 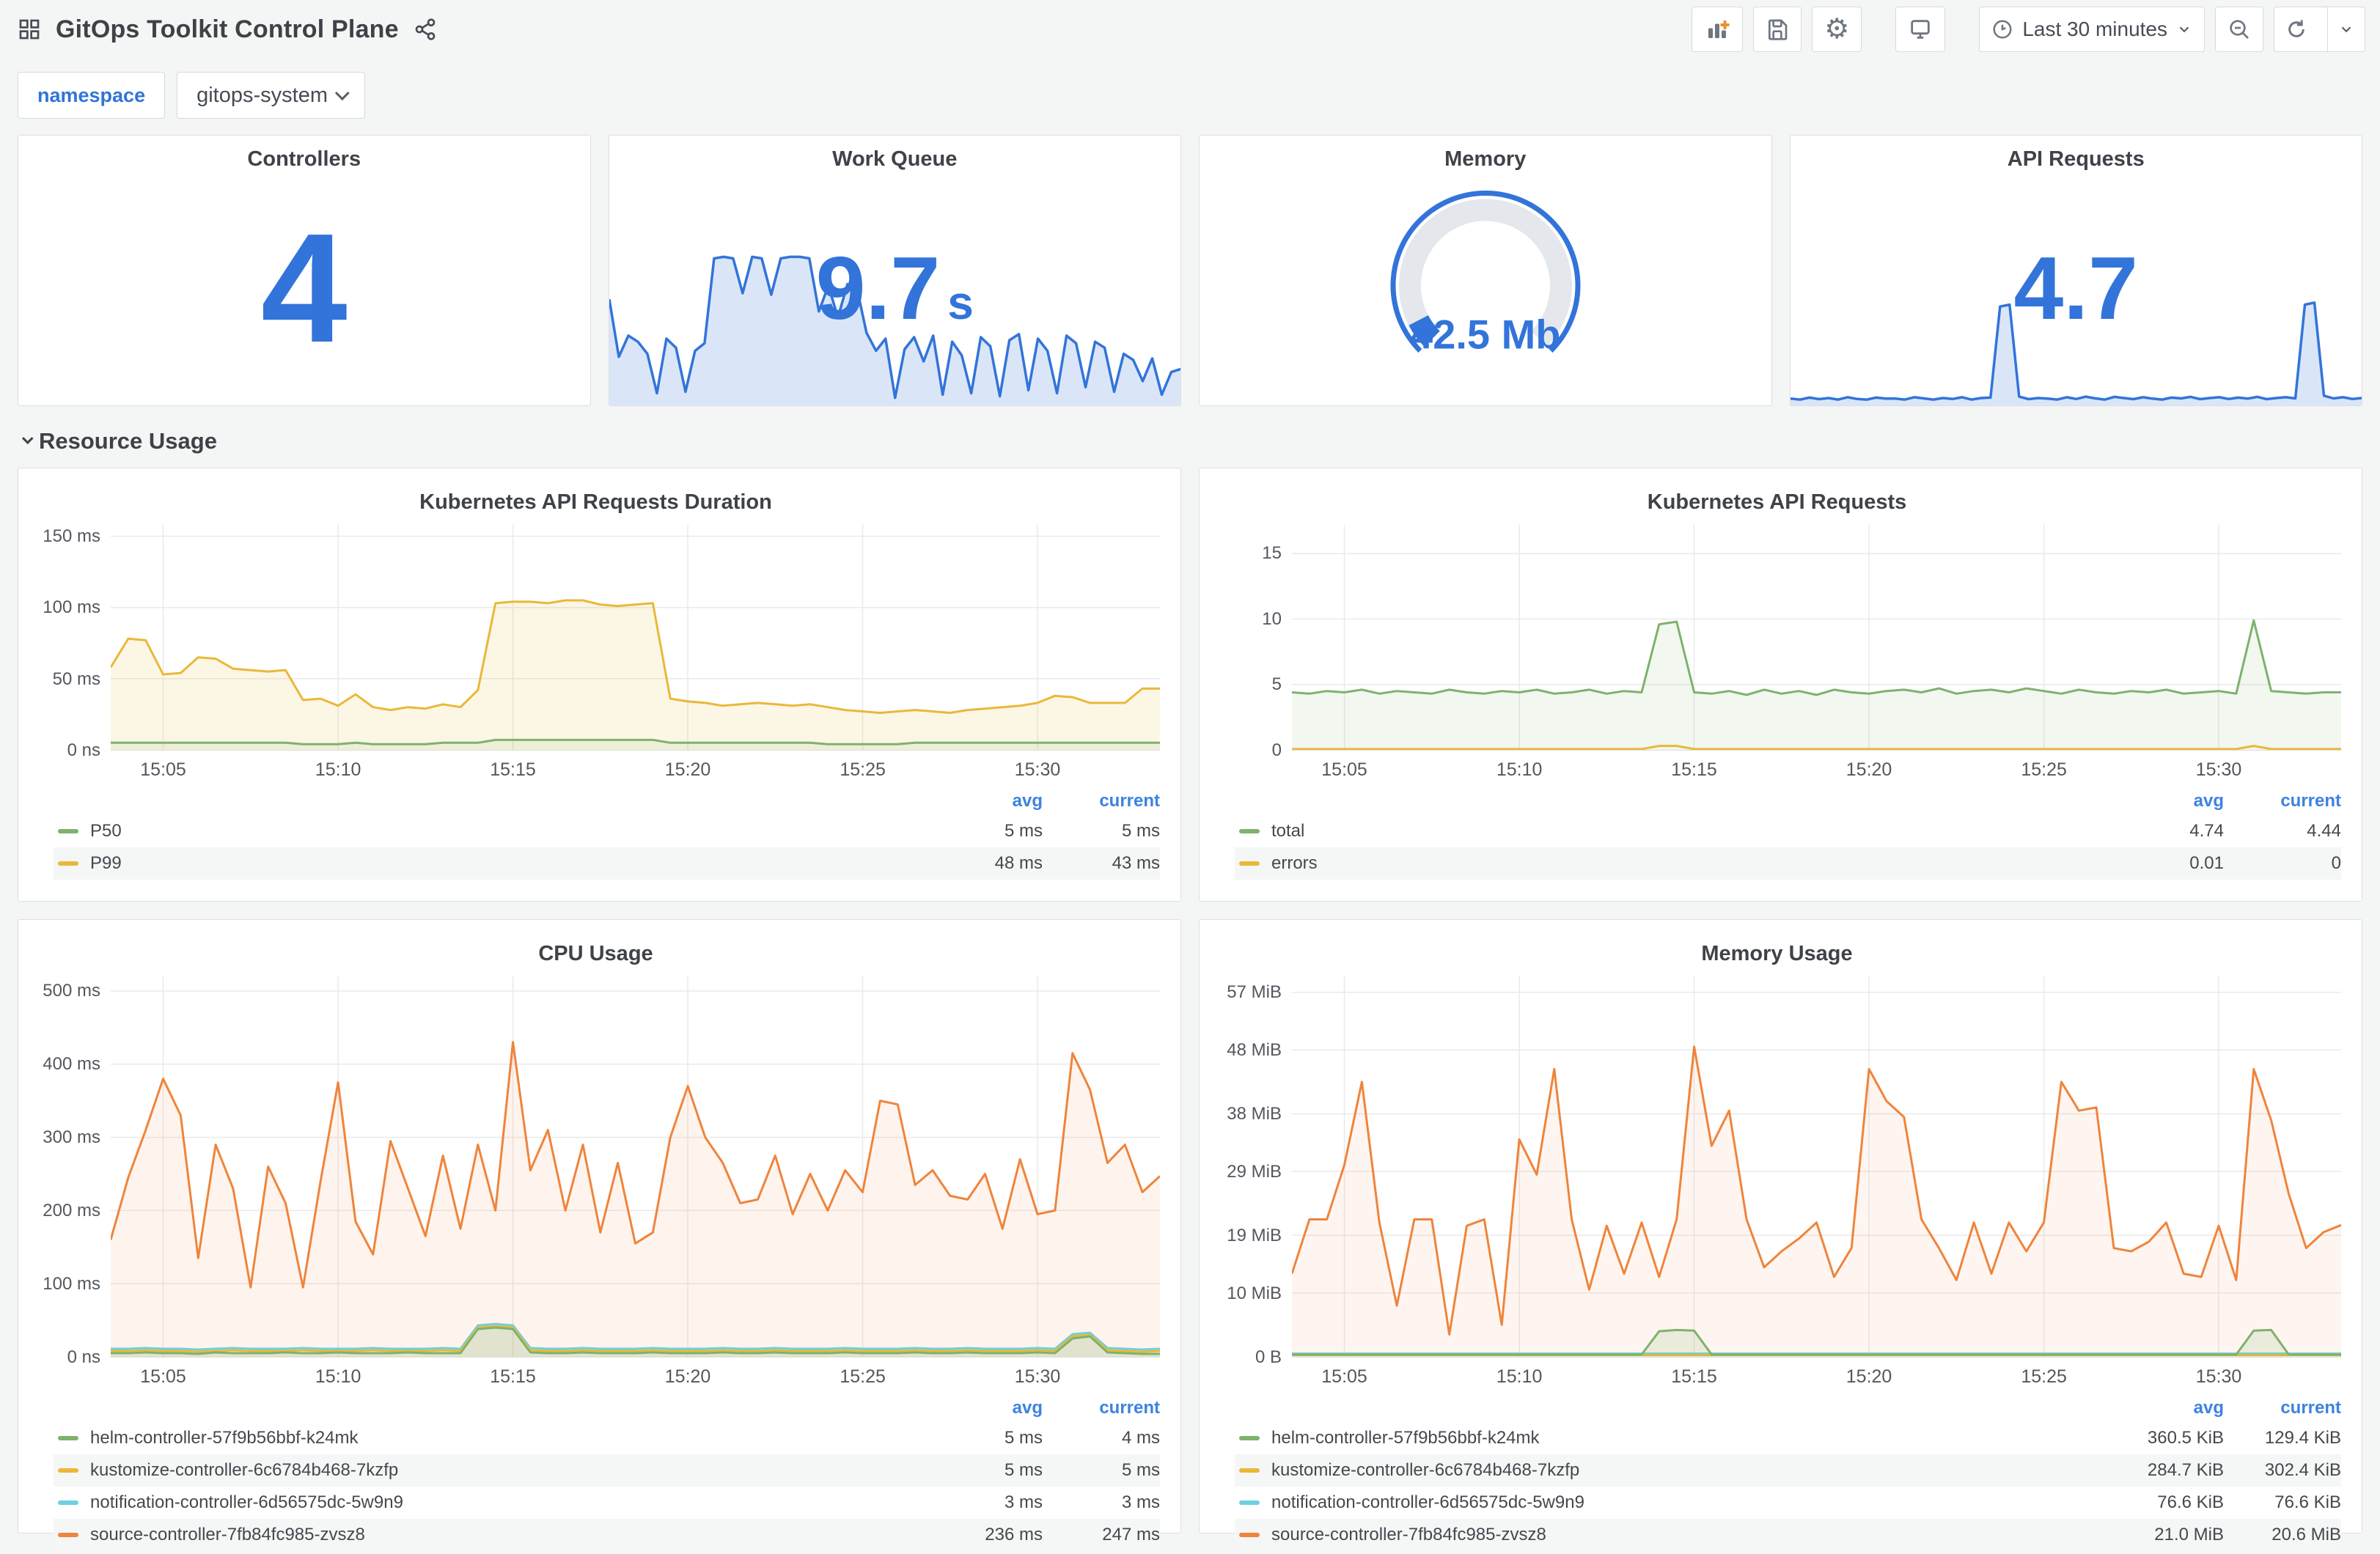 What do you see at coordinates (1255, 992) in the screenshot?
I see `y-tick-label: 57 MiB` at bounding box center [1255, 992].